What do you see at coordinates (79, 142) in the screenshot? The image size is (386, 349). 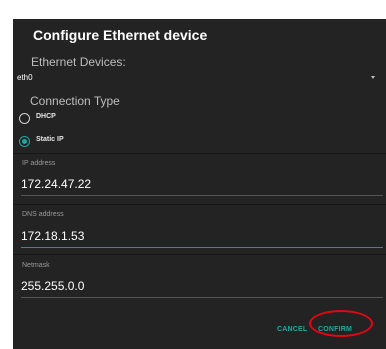 I see `static-ip-radio-option: Static IP` at bounding box center [79, 142].